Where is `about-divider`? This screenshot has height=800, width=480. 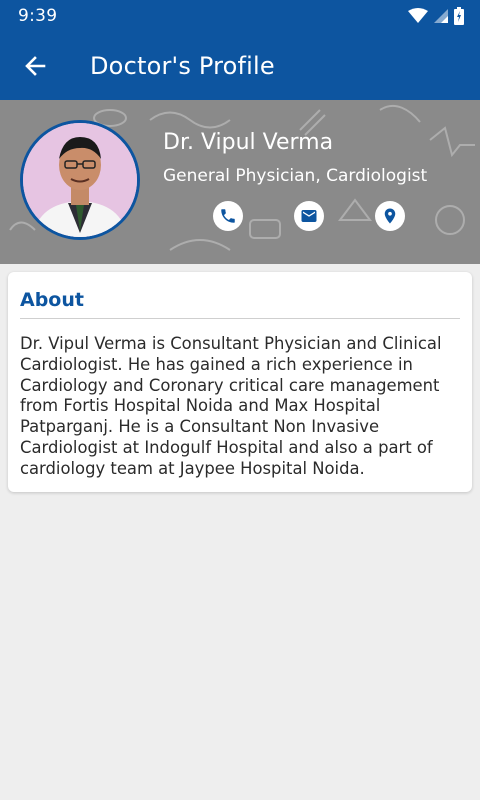
about-divider is located at coordinates (240, 318).